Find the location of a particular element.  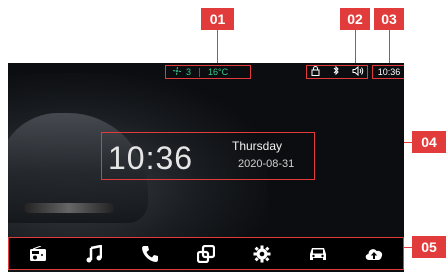

annotation-badge-02: 02 is located at coordinates (355, 19).